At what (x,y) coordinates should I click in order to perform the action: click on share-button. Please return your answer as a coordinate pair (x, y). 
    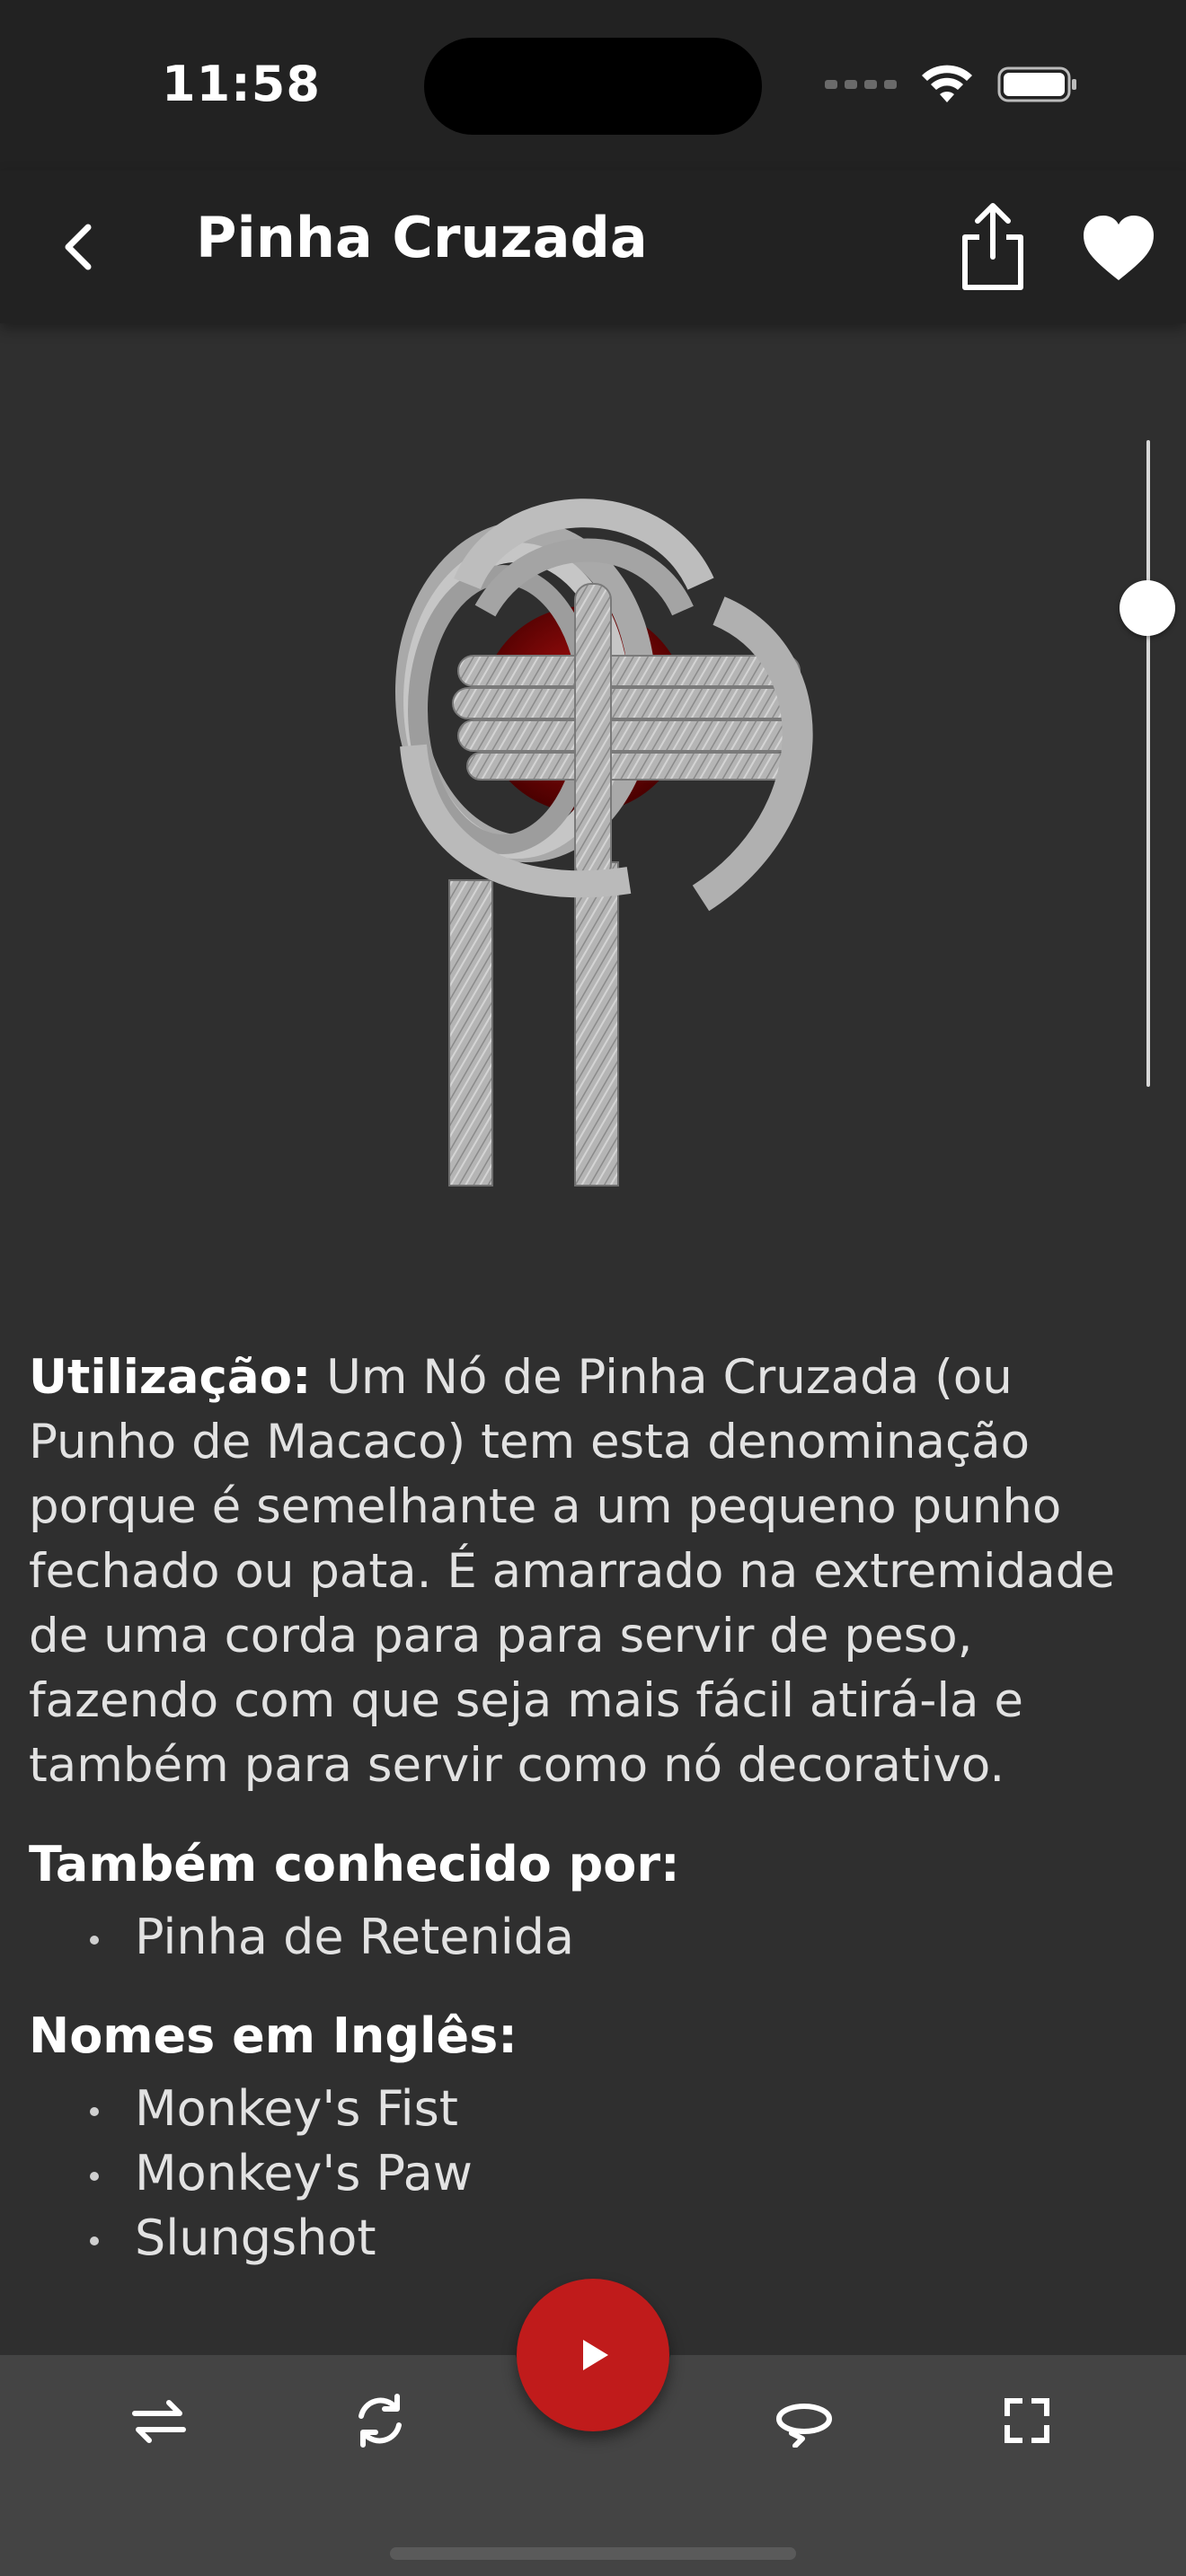
    Looking at the image, I should click on (992, 247).